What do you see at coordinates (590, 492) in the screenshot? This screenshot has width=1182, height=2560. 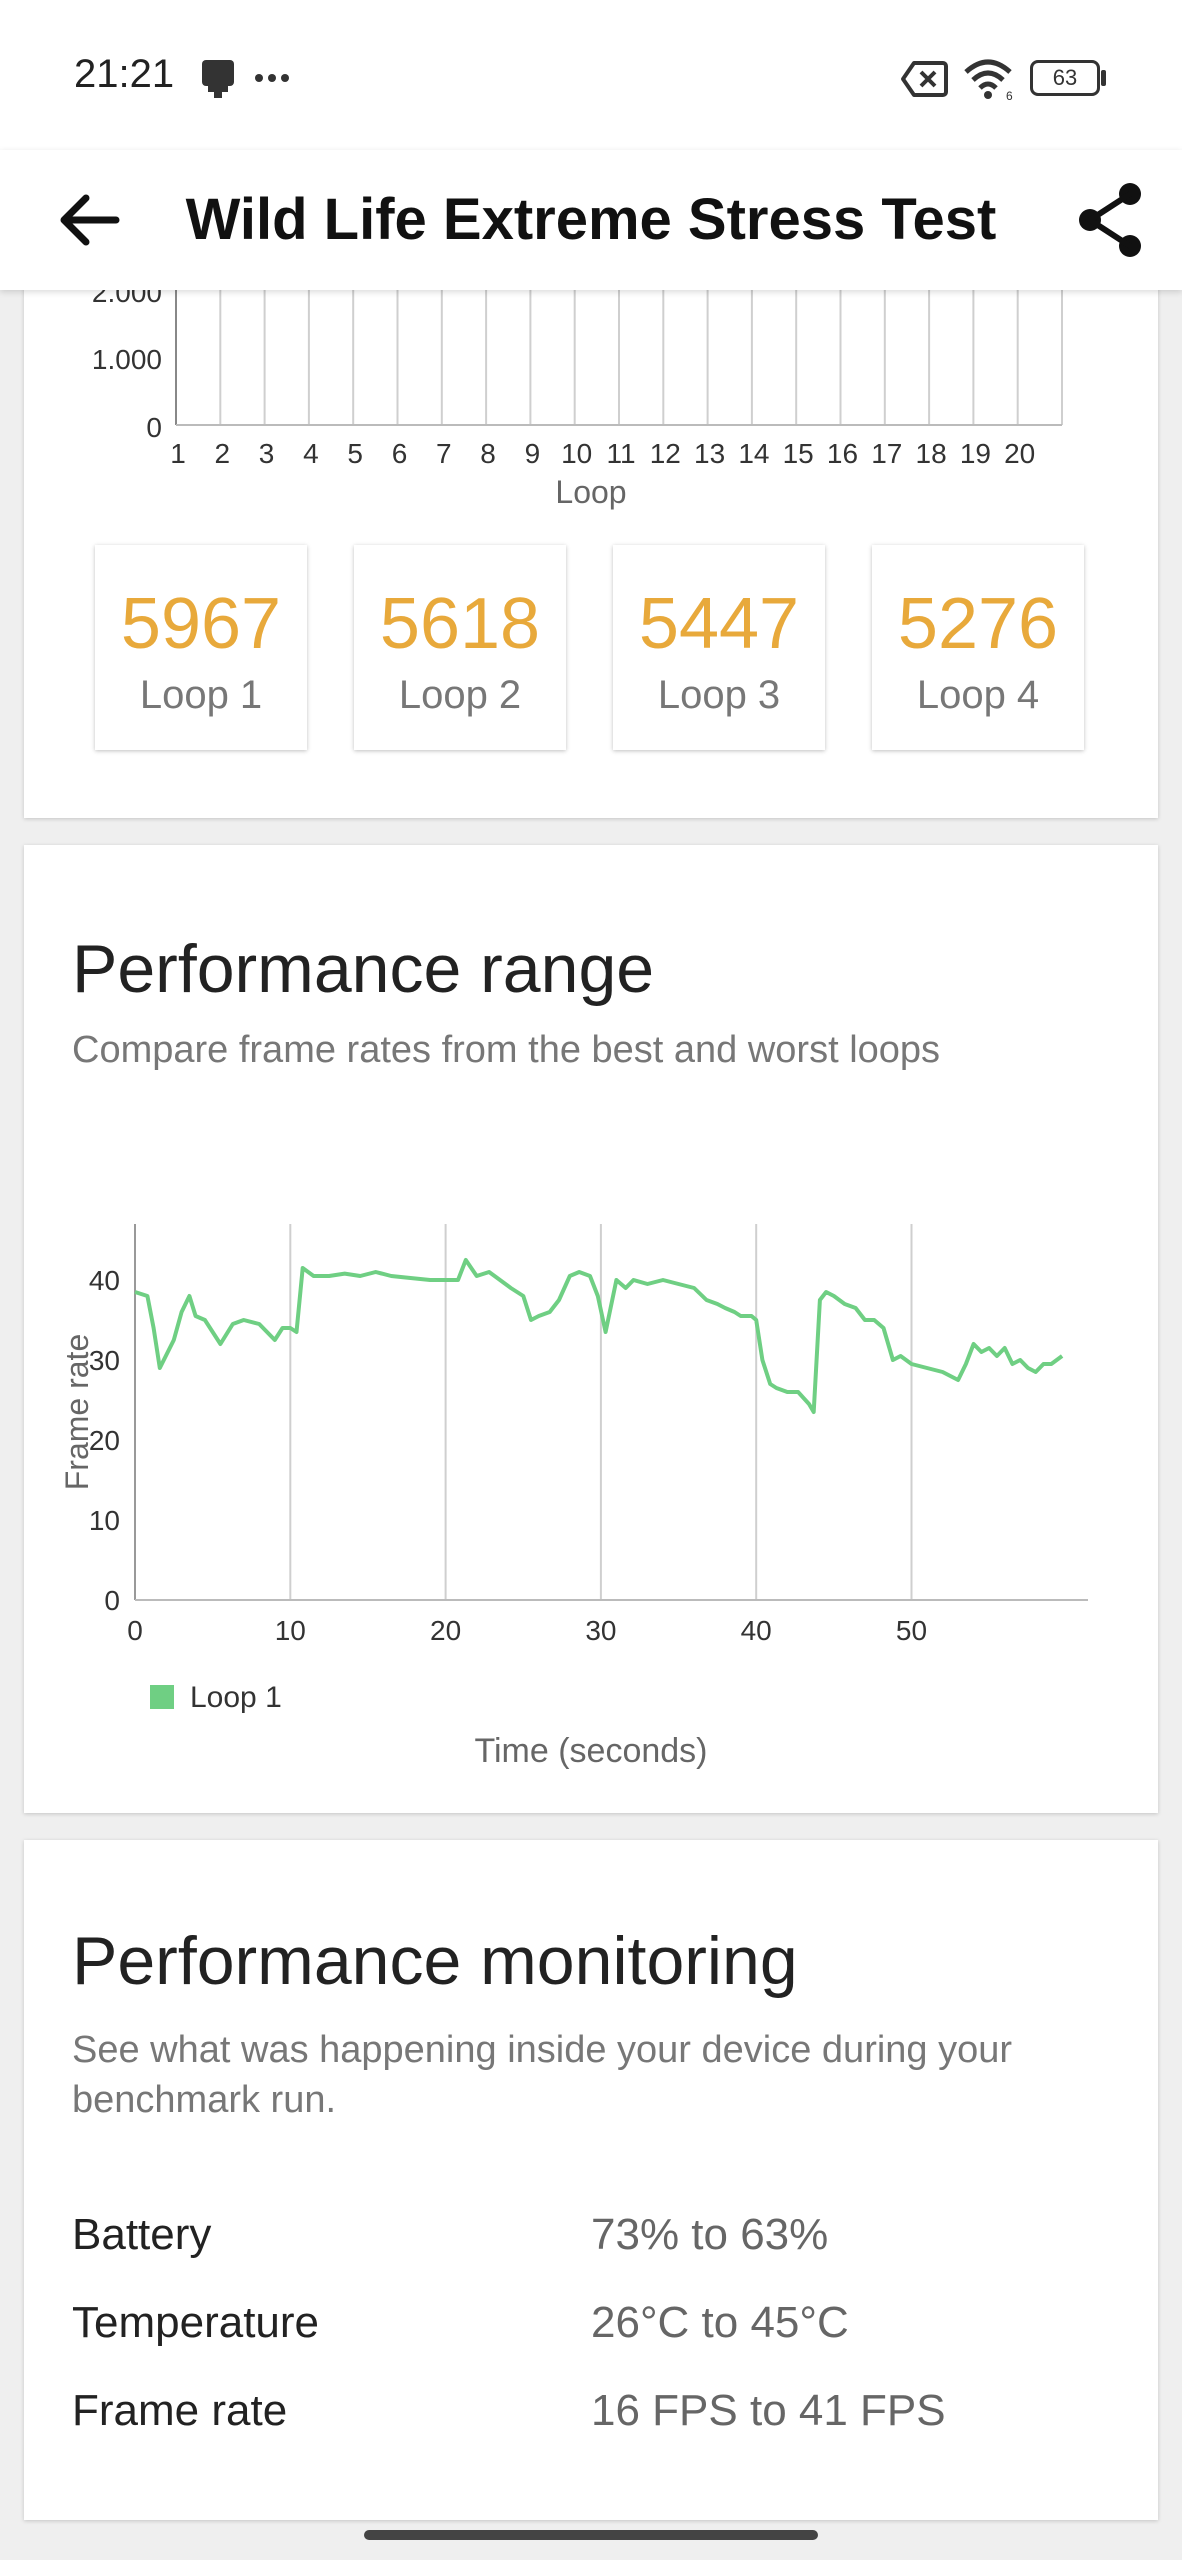 I see `x-axis-title: Loop` at bounding box center [590, 492].